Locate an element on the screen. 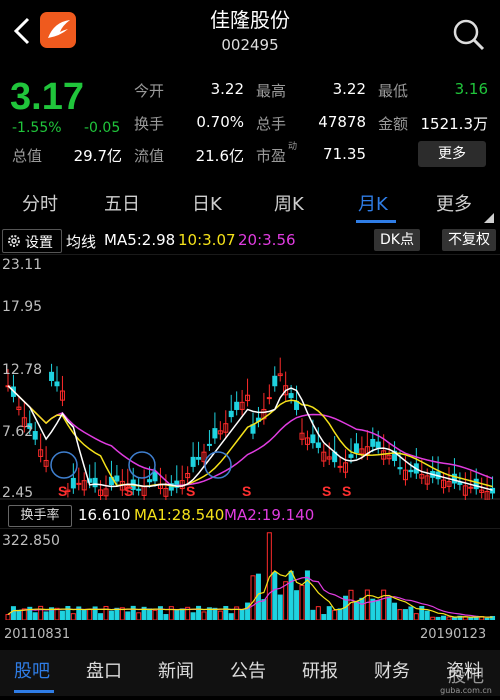 The height and width of the screenshot is (700, 500). chart-settings-button: 设置 is located at coordinates (32, 241).